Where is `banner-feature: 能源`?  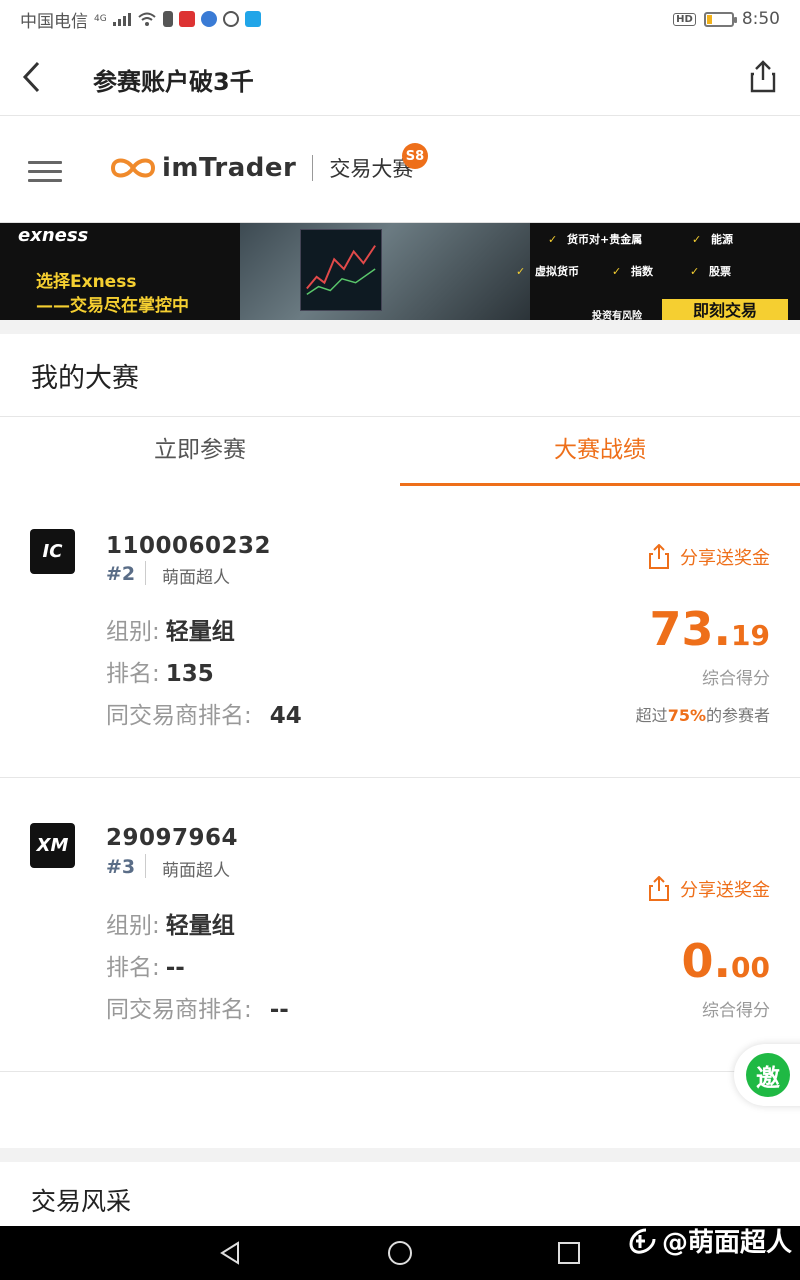 banner-feature: 能源 is located at coordinates (712, 239).